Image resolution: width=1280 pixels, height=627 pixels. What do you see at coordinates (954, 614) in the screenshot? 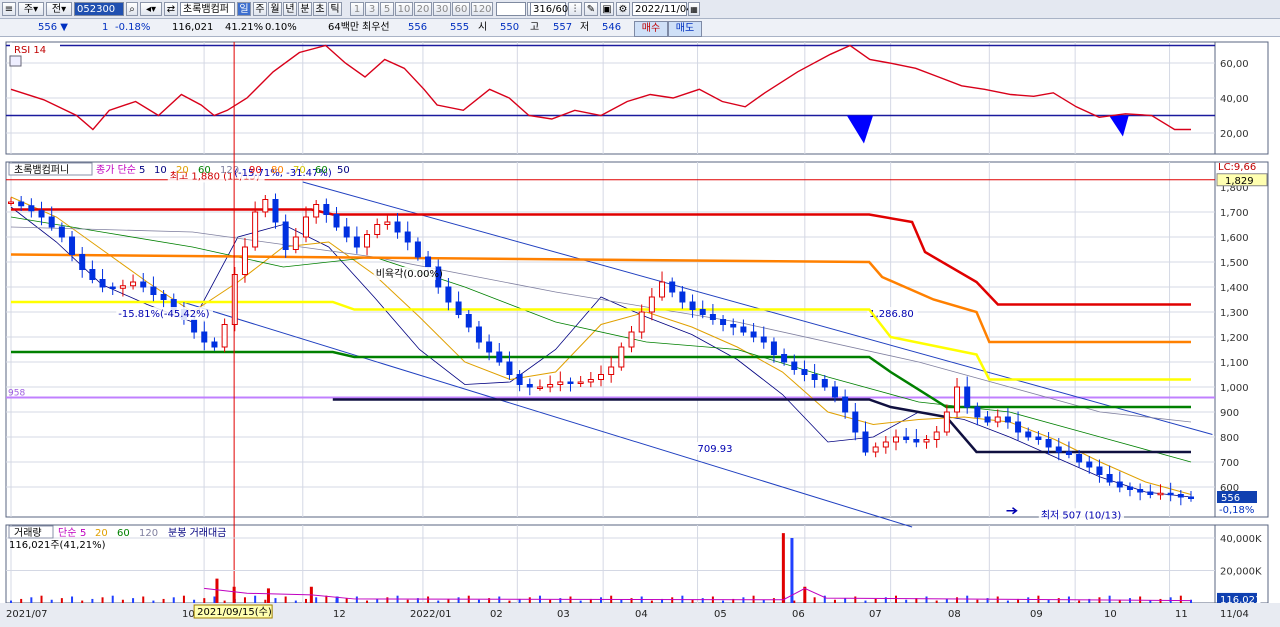
I see `x-axis-label-11: 08` at bounding box center [954, 614].